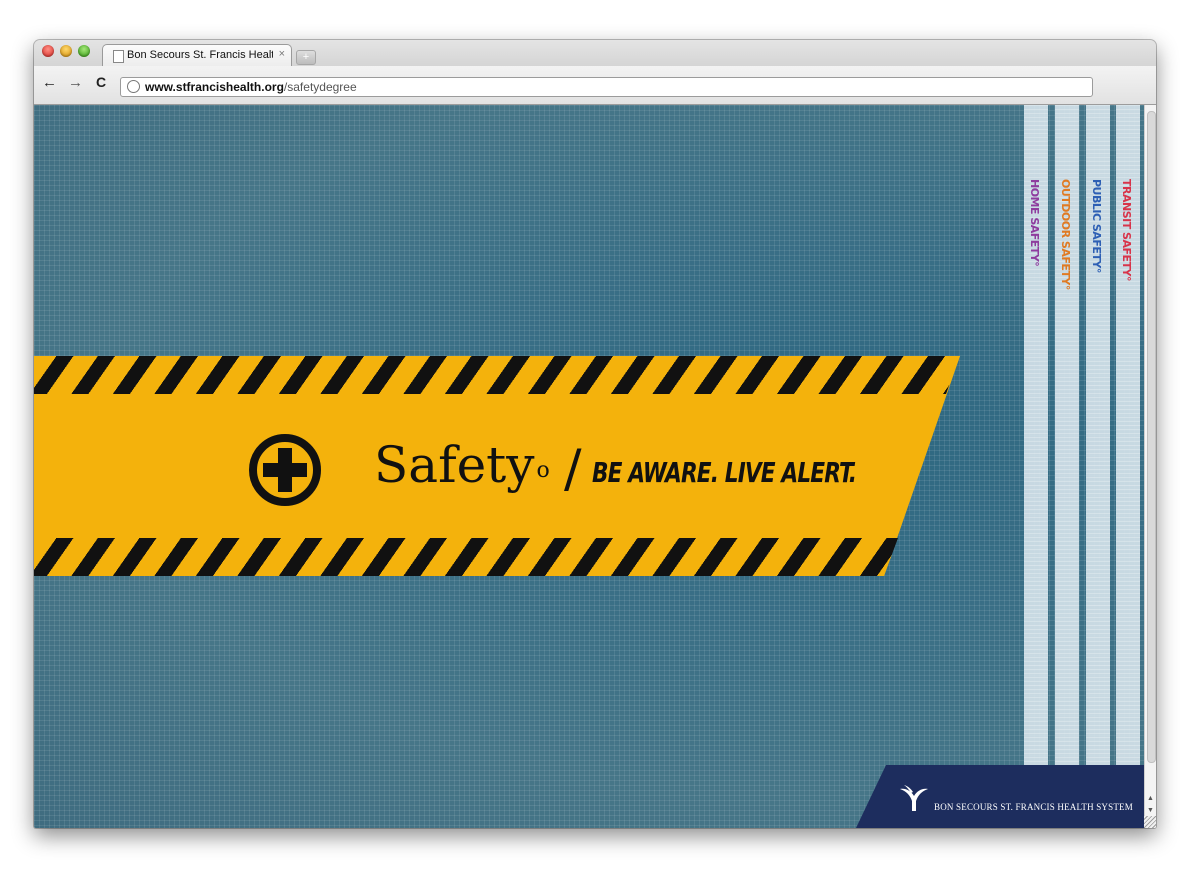  Describe the element at coordinates (1150, 822) in the screenshot. I see `resize-handle` at that location.